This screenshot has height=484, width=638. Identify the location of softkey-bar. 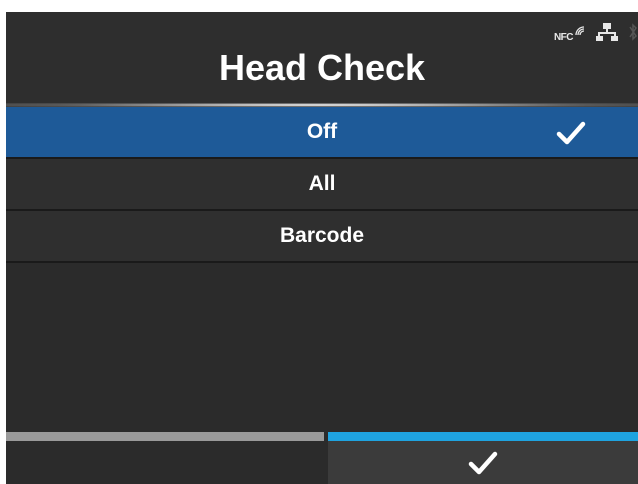
(322, 458).